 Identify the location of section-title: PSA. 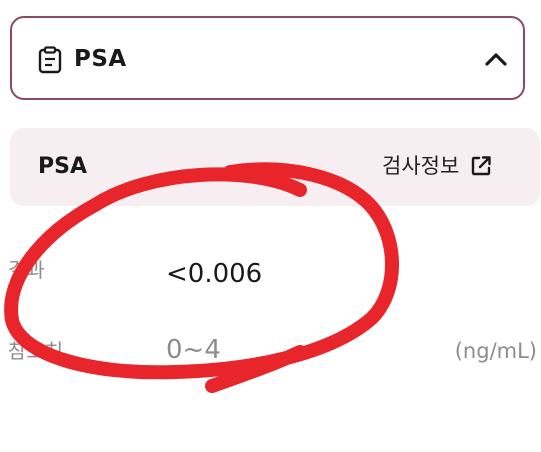
(100, 59).